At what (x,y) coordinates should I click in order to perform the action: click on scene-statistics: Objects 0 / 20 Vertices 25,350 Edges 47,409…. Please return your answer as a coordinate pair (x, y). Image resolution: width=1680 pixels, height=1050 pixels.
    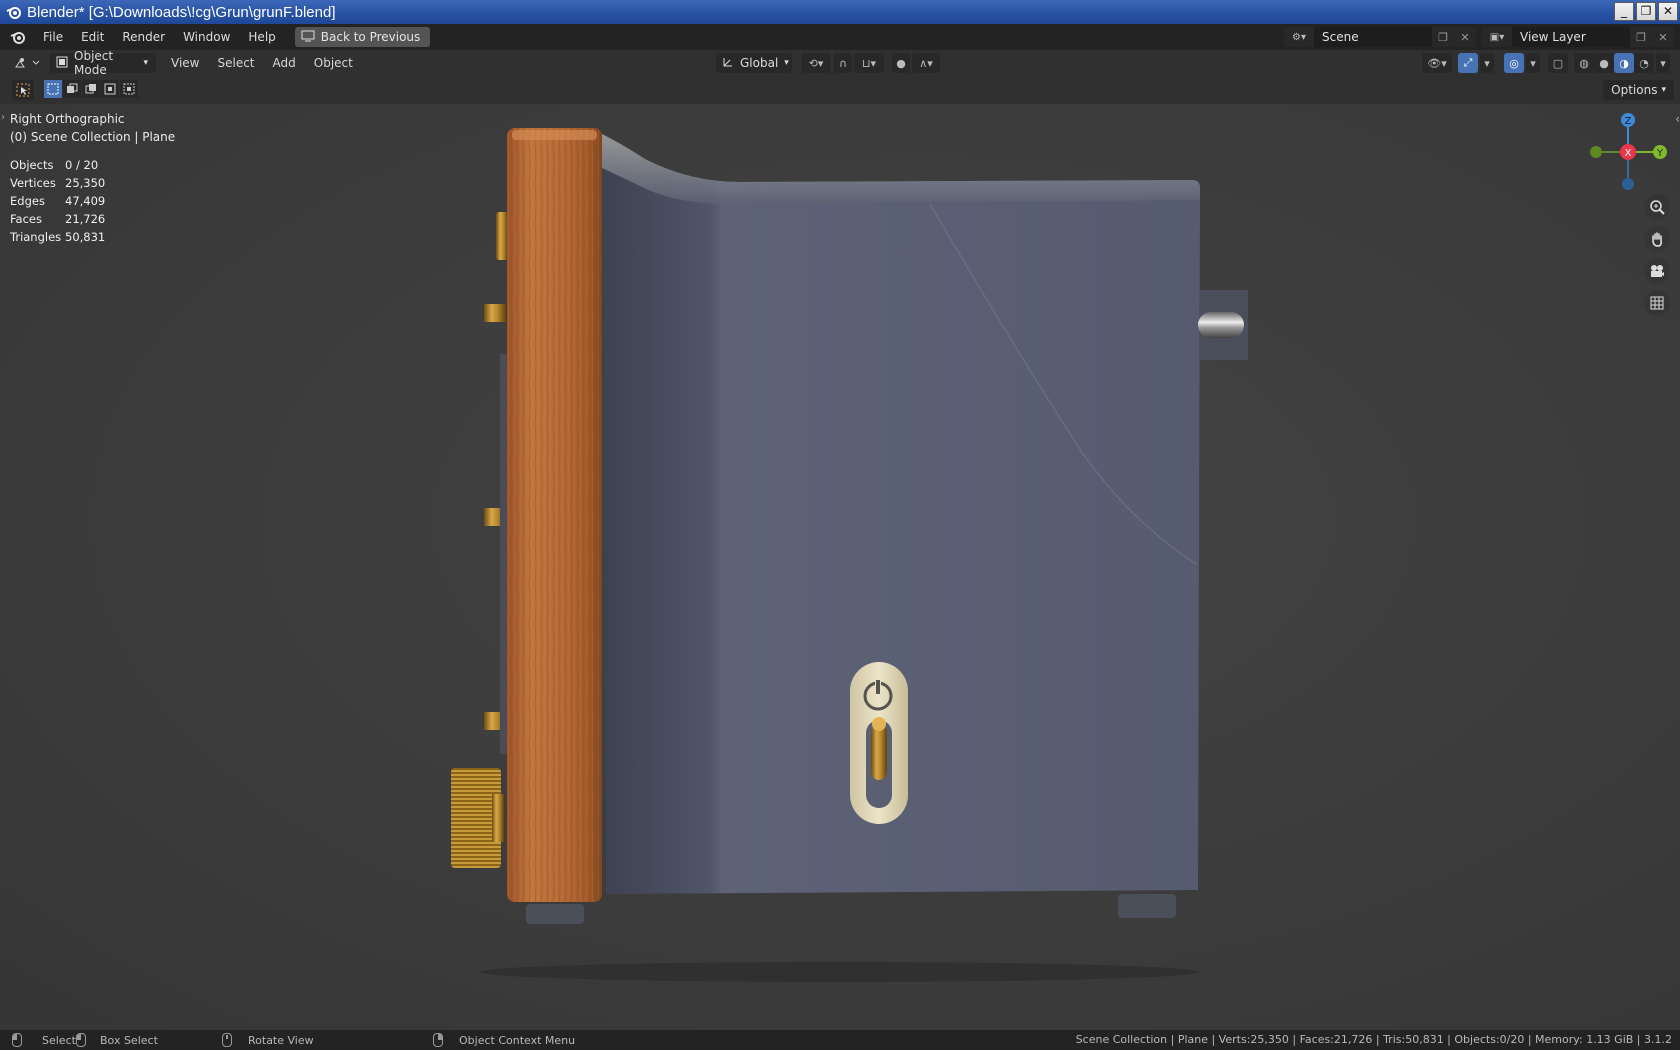
    Looking at the image, I should click on (57, 201).